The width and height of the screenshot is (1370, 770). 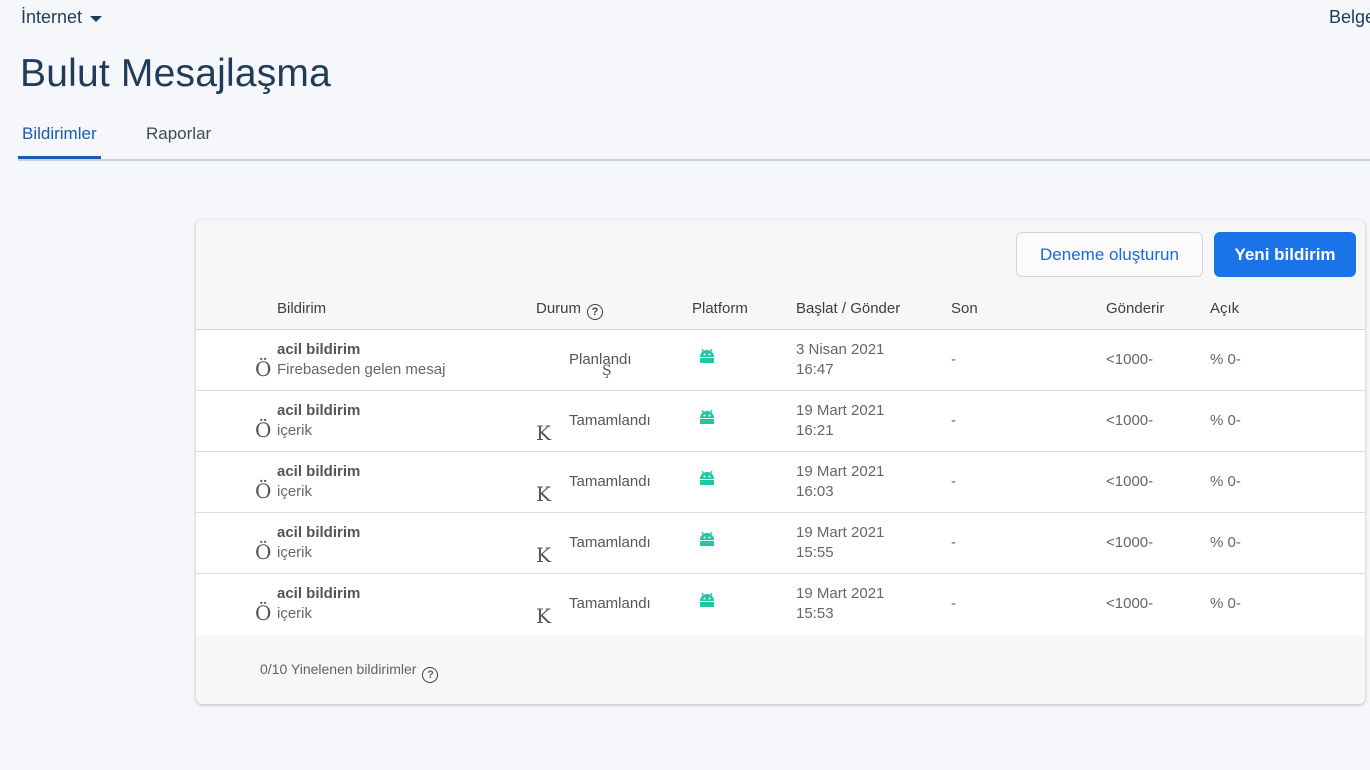 I want to click on notification-text: Firebaseden gelen mesaj, so click(x=361, y=369).